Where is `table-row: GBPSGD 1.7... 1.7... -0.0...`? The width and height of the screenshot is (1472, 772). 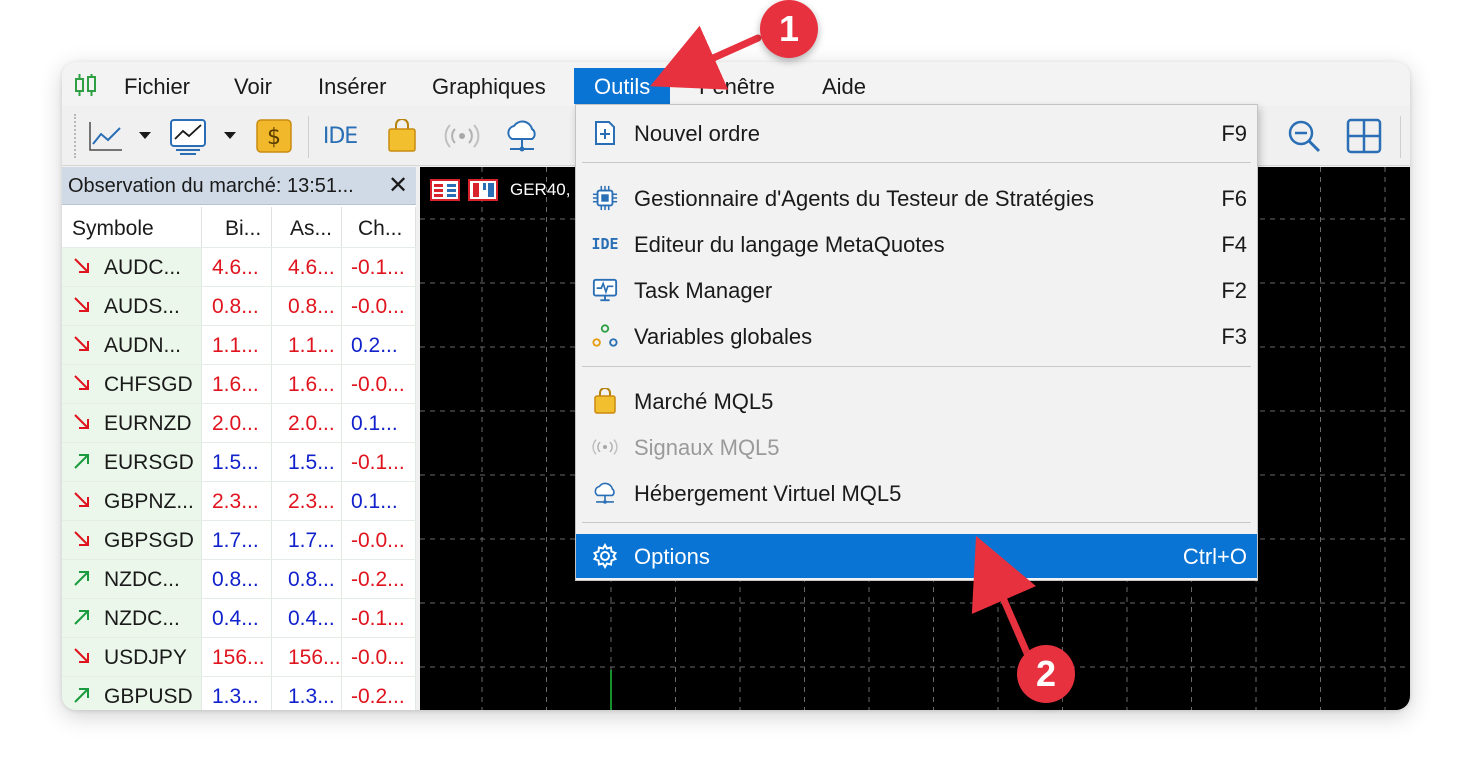
table-row: GBPSGD 1.7... 1.7... -0.0... is located at coordinates (239, 539).